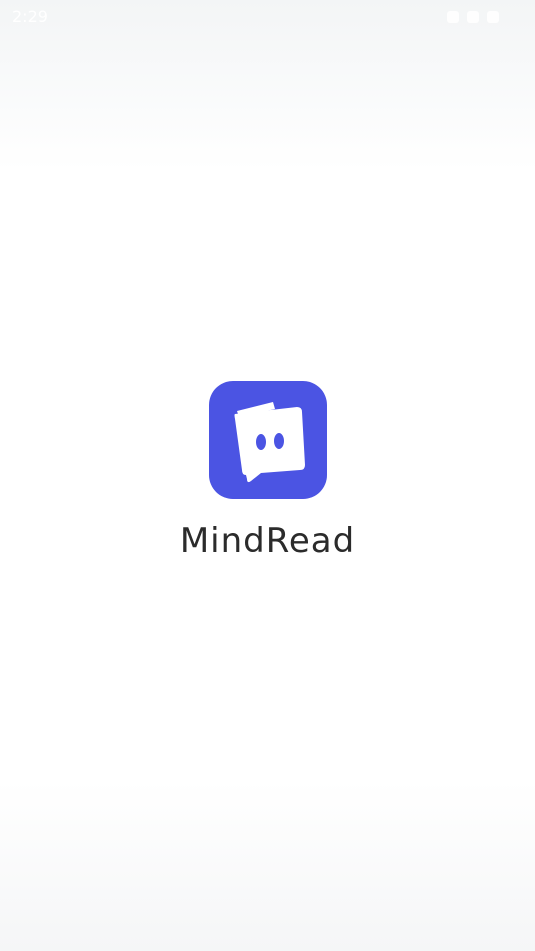  Describe the element at coordinates (267, 18) in the screenshot. I see `status-bar: 2:29` at that location.